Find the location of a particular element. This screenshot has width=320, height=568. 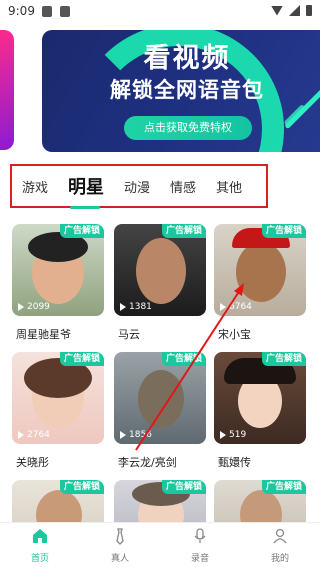

nav-real-person: 真人 is located at coordinates (120, 545).